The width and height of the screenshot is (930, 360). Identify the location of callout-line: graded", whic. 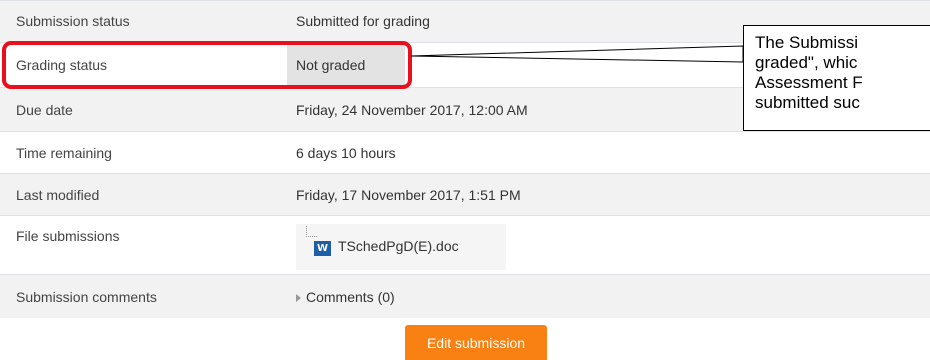
(806, 62).